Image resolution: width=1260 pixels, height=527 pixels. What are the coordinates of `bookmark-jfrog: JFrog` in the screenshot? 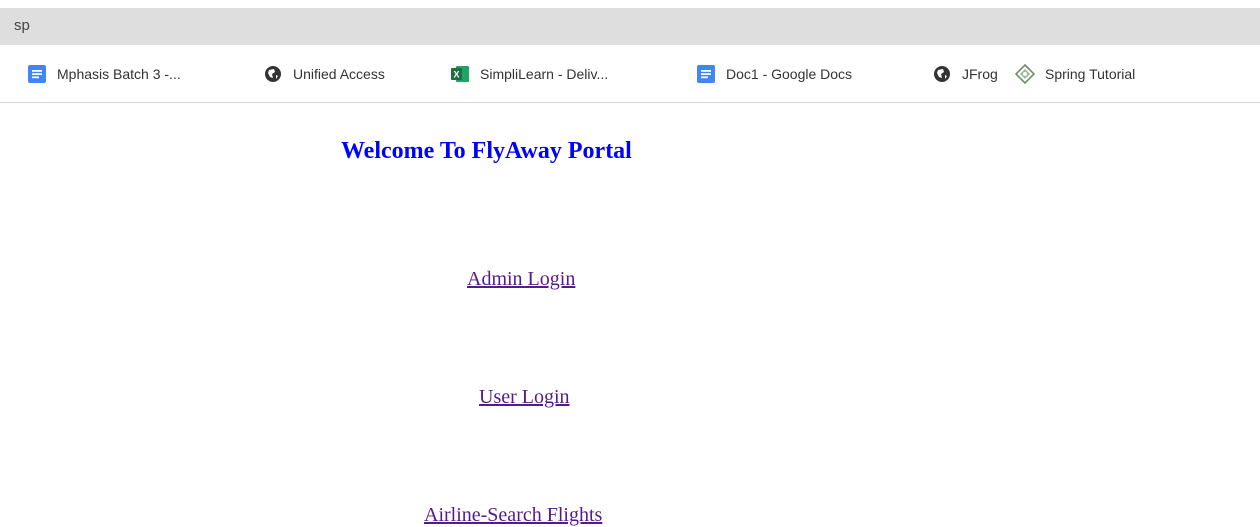 It's located at (965, 74).